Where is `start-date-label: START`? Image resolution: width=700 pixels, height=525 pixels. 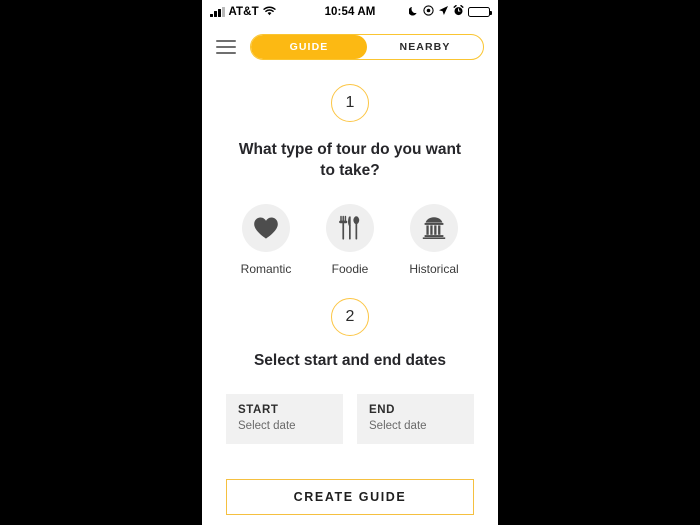 start-date-label: START is located at coordinates (258, 409).